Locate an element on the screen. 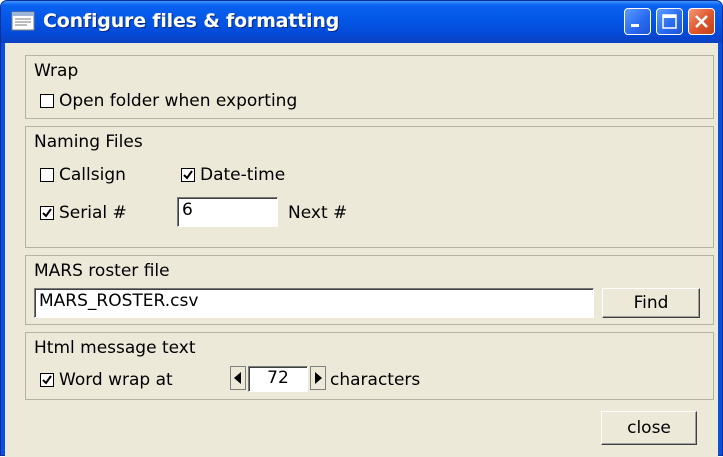 The width and height of the screenshot is (723, 457). naming-panel-title: Naming Files is located at coordinates (88, 142).